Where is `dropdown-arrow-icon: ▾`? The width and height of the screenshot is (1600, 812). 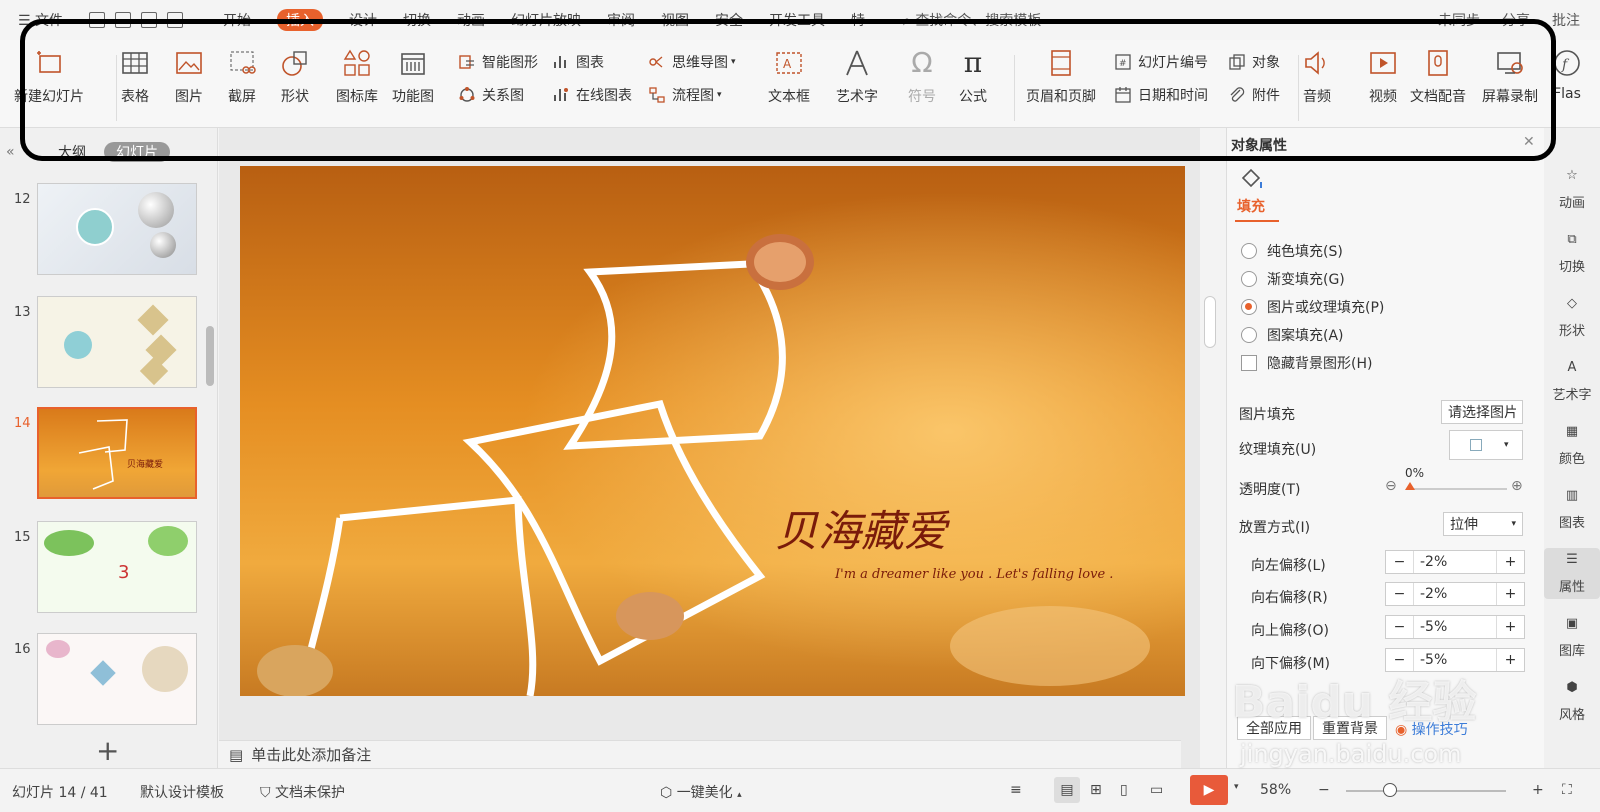
dropdown-arrow-icon: ▾ is located at coordinates (1236, 787).